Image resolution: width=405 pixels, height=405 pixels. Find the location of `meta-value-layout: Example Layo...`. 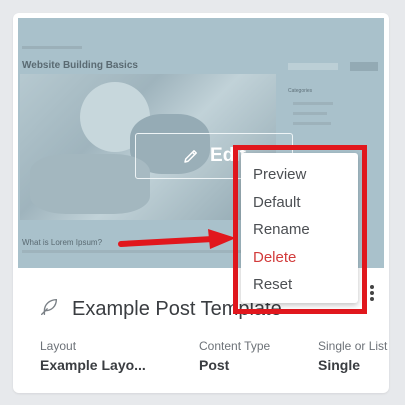

meta-value-layout: Example Layo... is located at coordinates (93, 365).